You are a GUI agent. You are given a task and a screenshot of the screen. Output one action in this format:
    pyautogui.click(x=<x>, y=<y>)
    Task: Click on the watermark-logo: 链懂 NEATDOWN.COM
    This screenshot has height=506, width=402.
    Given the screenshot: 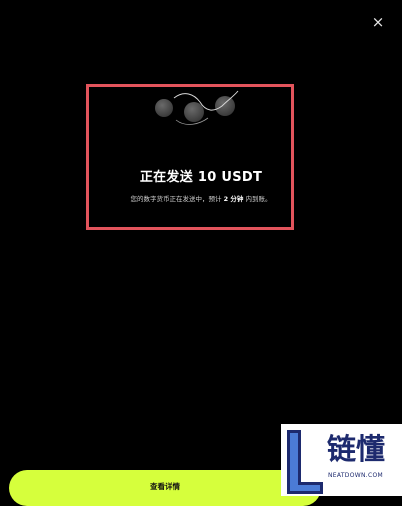 What is the action you would take?
    pyautogui.click(x=341, y=460)
    